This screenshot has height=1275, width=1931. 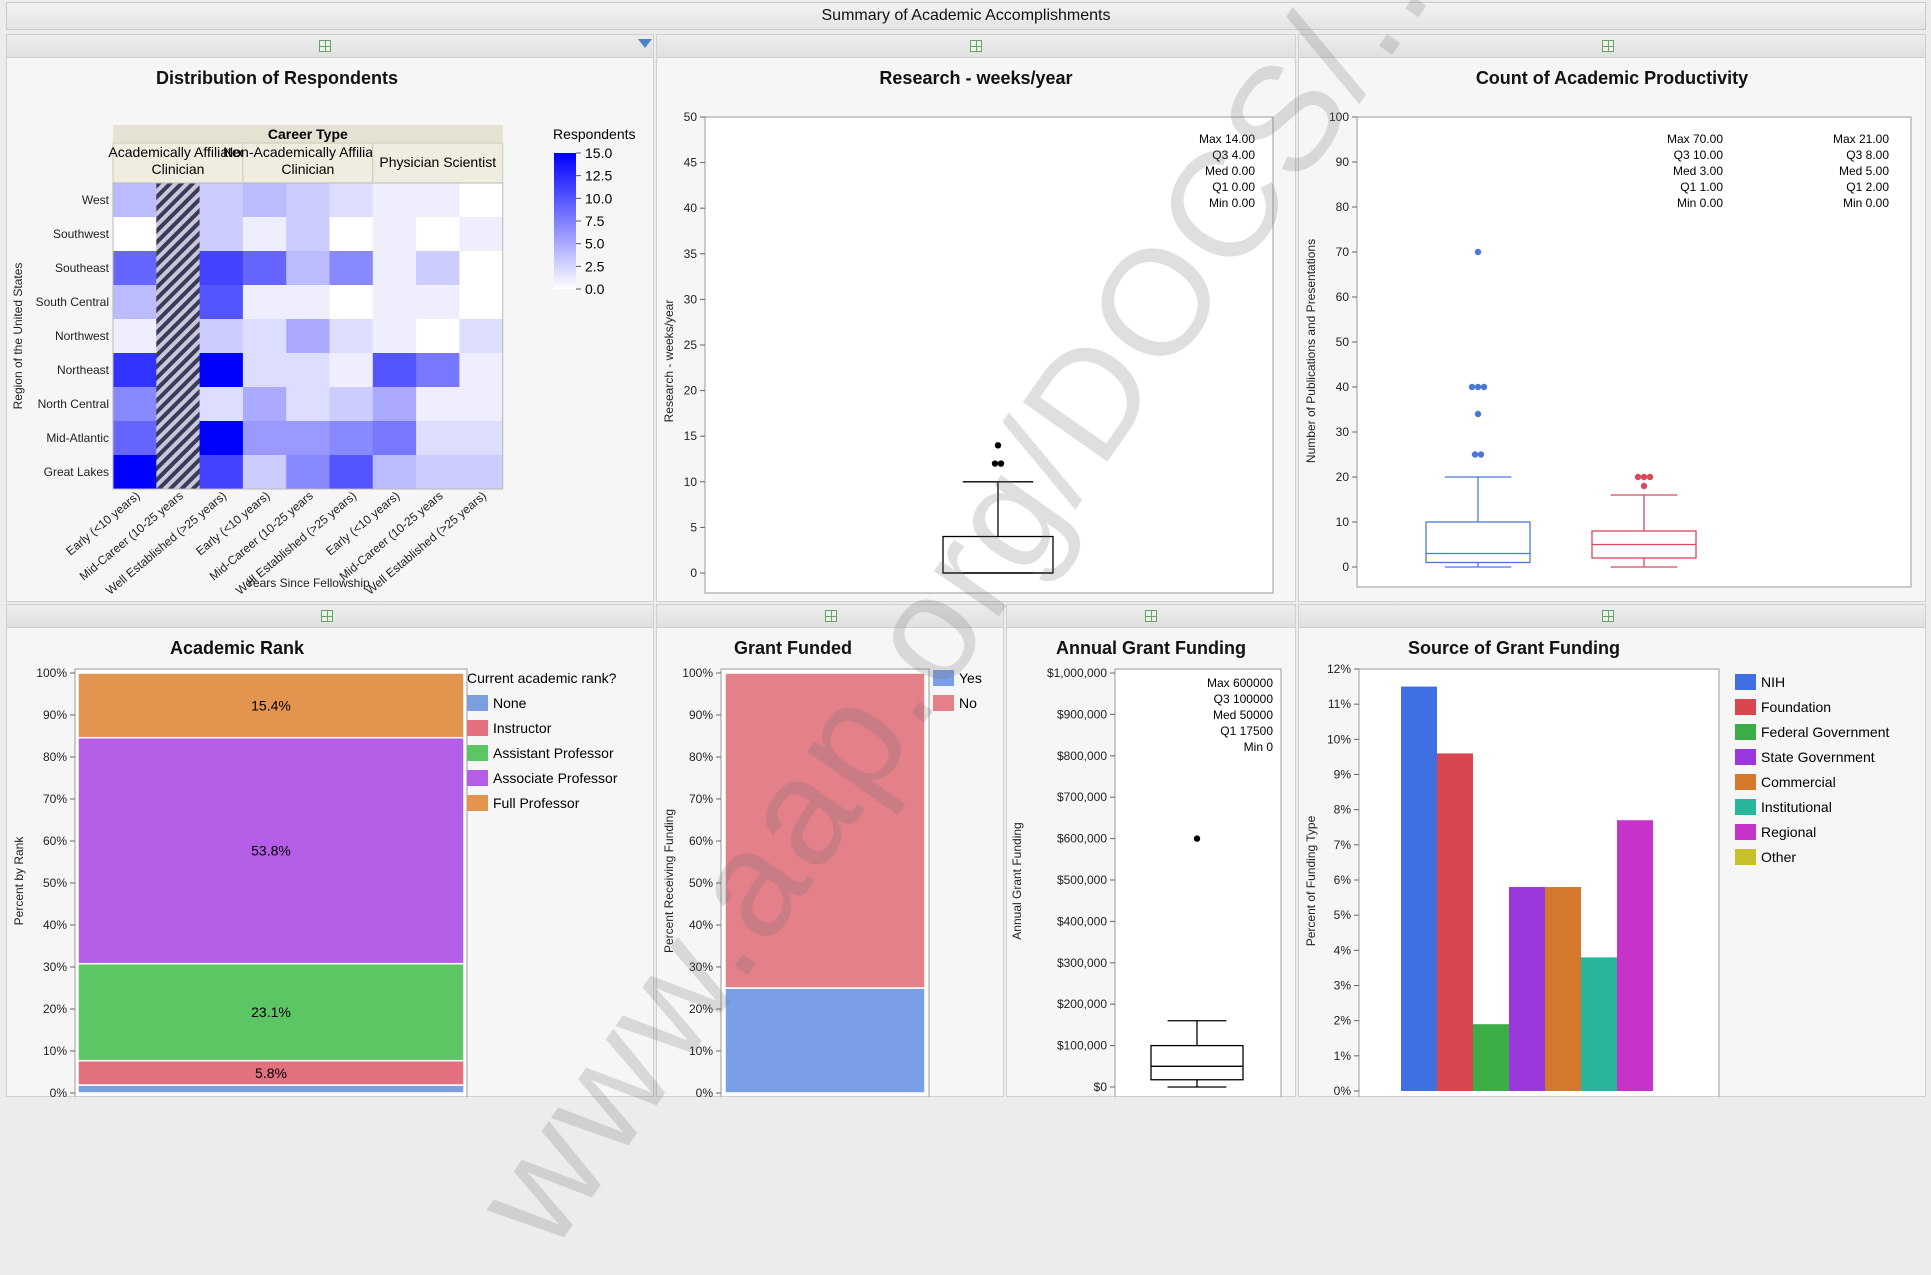 What do you see at coordinates (1082, 921) in the screenshot?
I see `y-tick-label: $400,000` at bounding box center [1082, 921].